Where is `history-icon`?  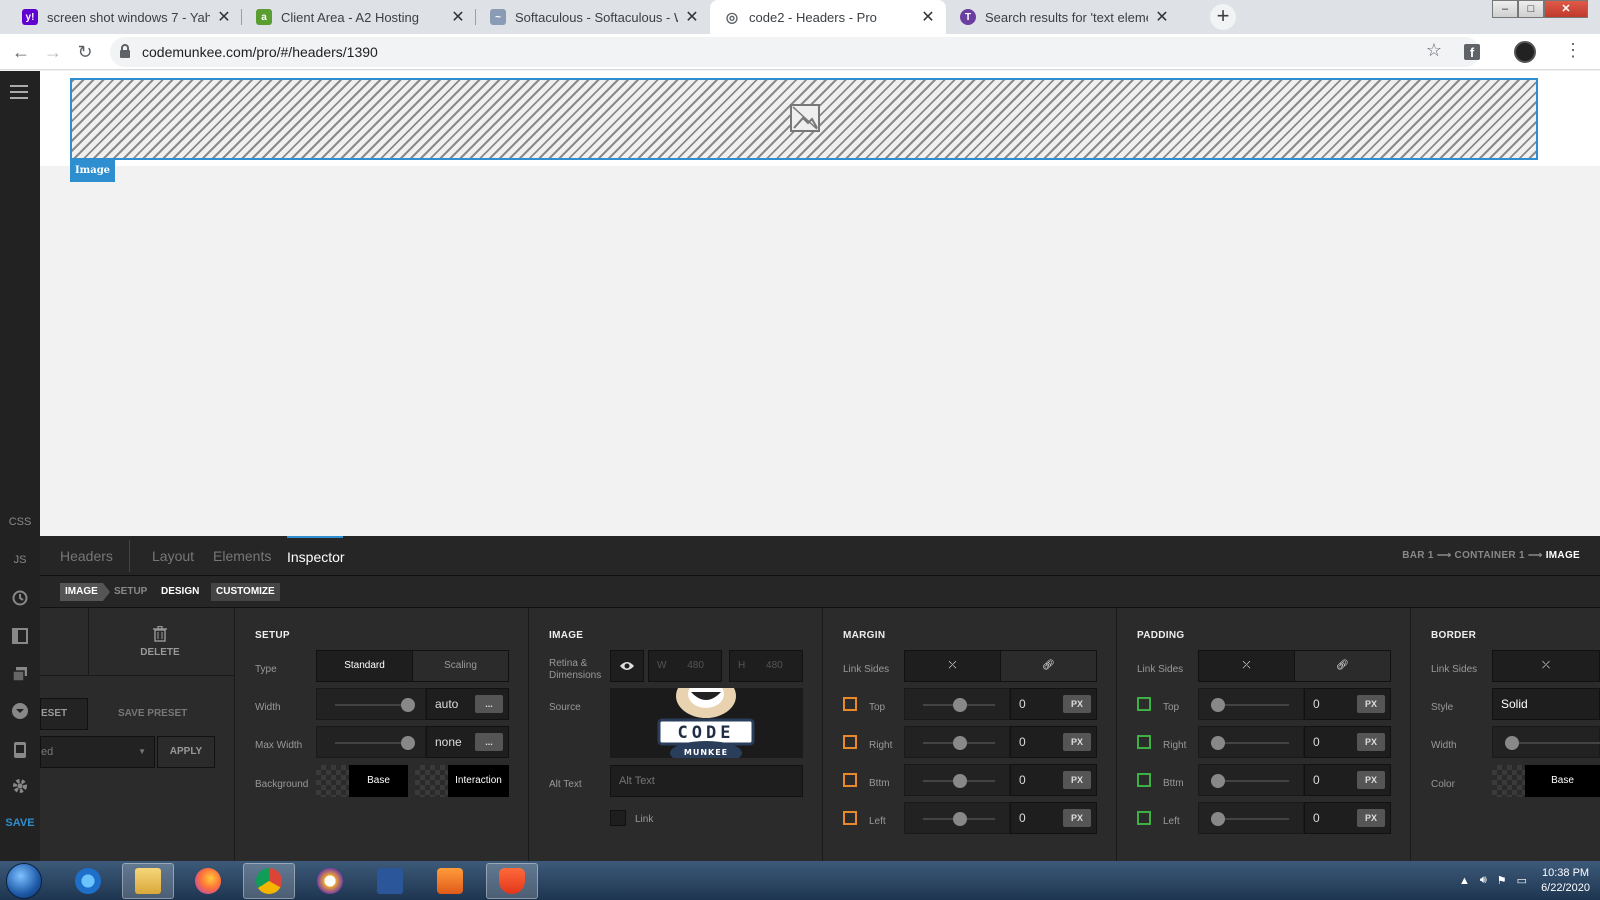
history-icon is located at coordinates (20, 598).